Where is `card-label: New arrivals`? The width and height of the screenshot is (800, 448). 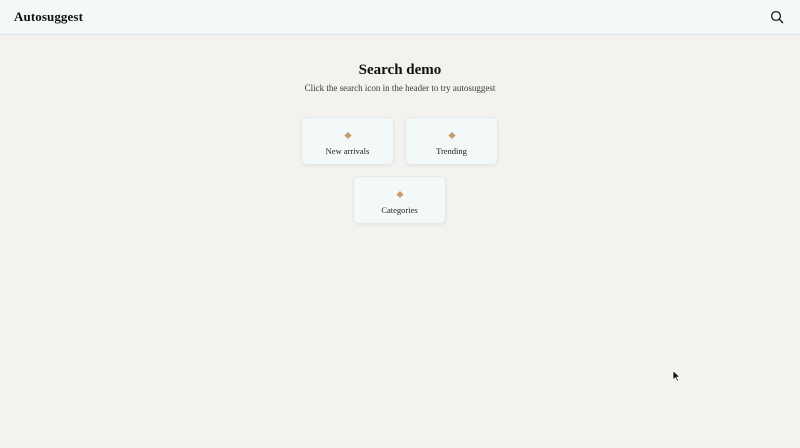 card-label: New arrivals is located at coordinates (347, 151).